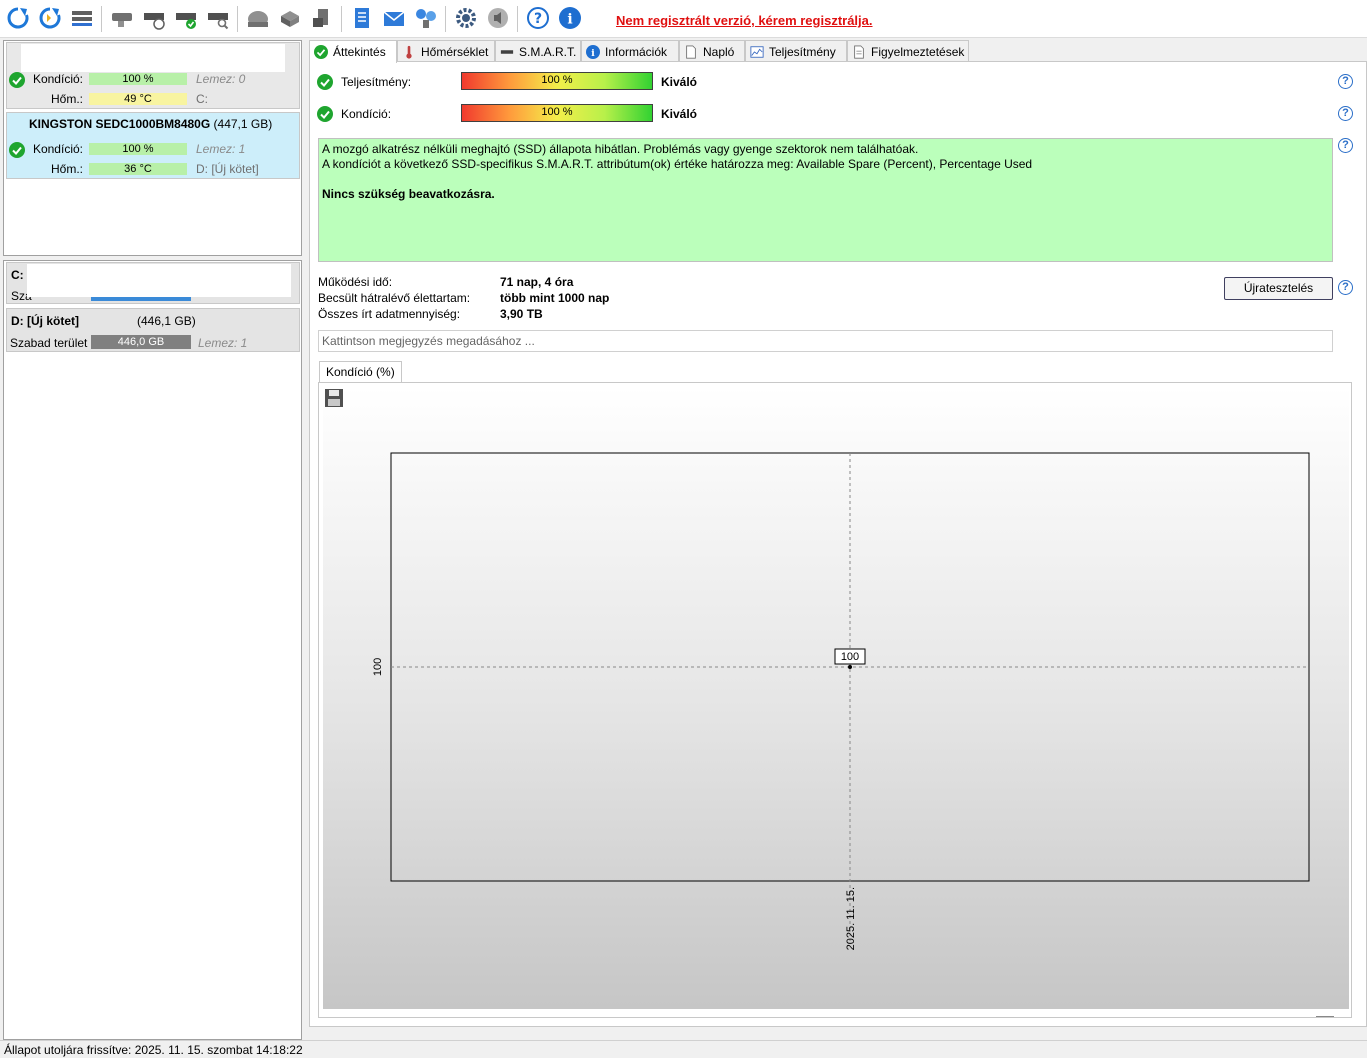 The width and height of the screenshot is (1367, 1058). I want to click on chart-tab-condition: Kondíció (%), so click(360, 372).